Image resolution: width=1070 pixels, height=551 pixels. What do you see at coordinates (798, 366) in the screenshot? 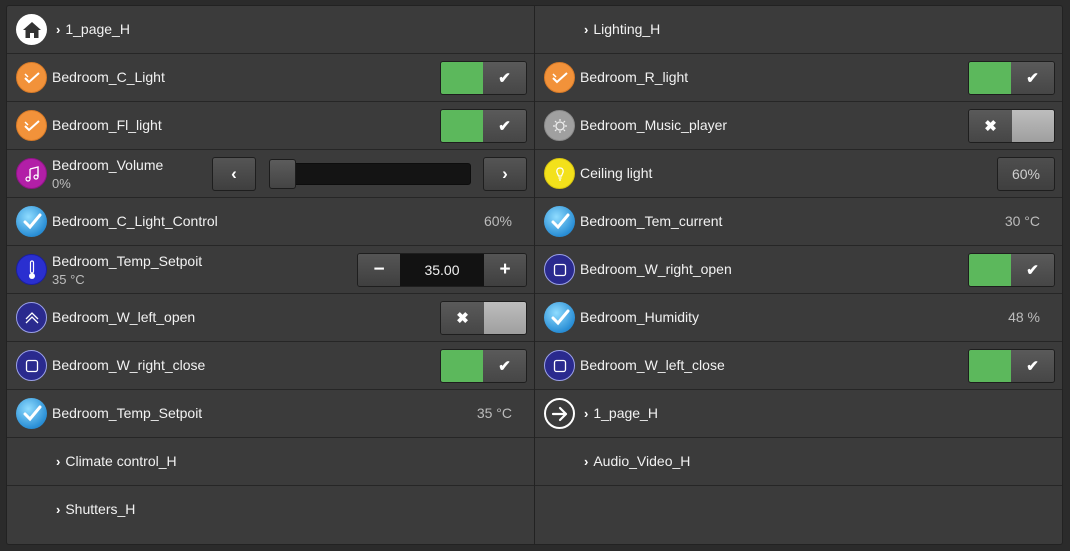
I see `row-bedroom-w-left-close: Bedroom_W_left_close ✔` at bounding box center [798, 366].